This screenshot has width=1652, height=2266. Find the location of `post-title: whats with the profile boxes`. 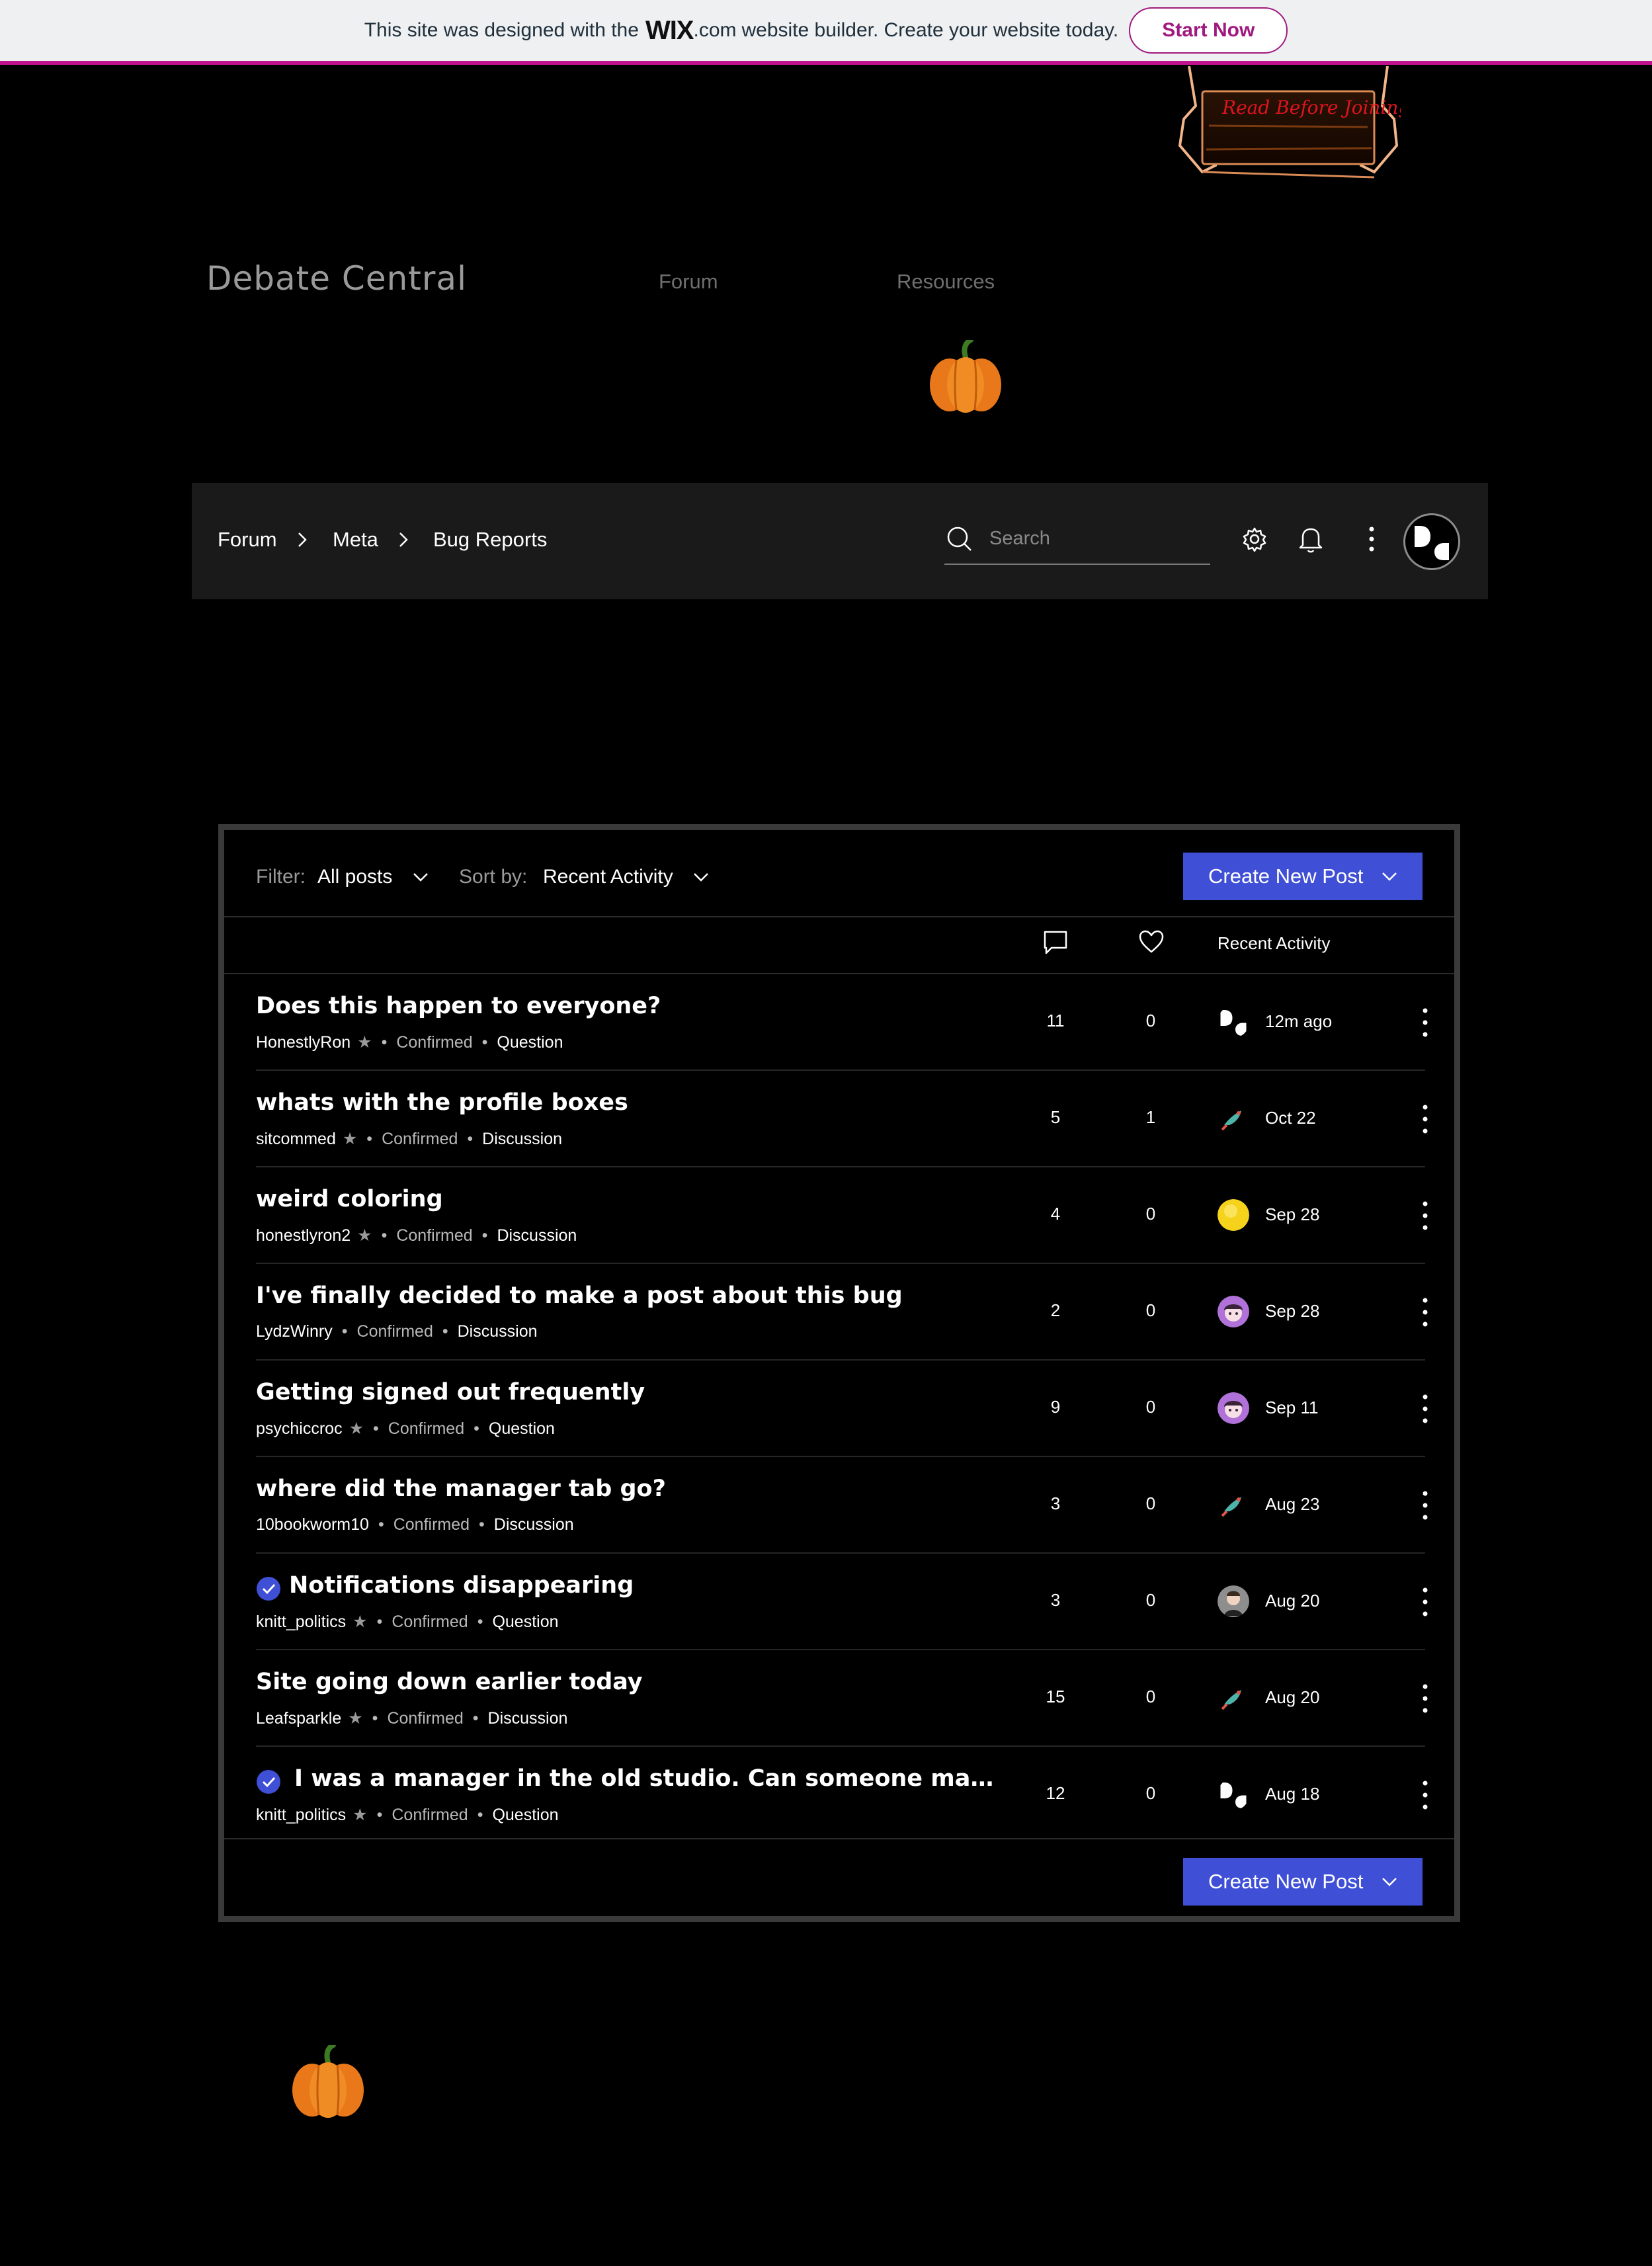

post-title: whats with the profile boxes is located at coordinates (442, 1102).